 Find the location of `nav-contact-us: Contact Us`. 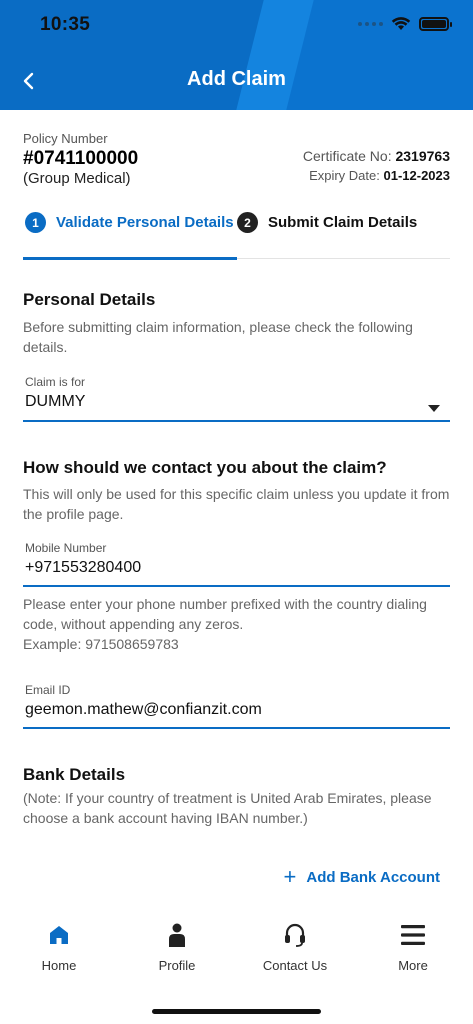

nav-contact-us: Contact Us is located at coordinates (295, 947).